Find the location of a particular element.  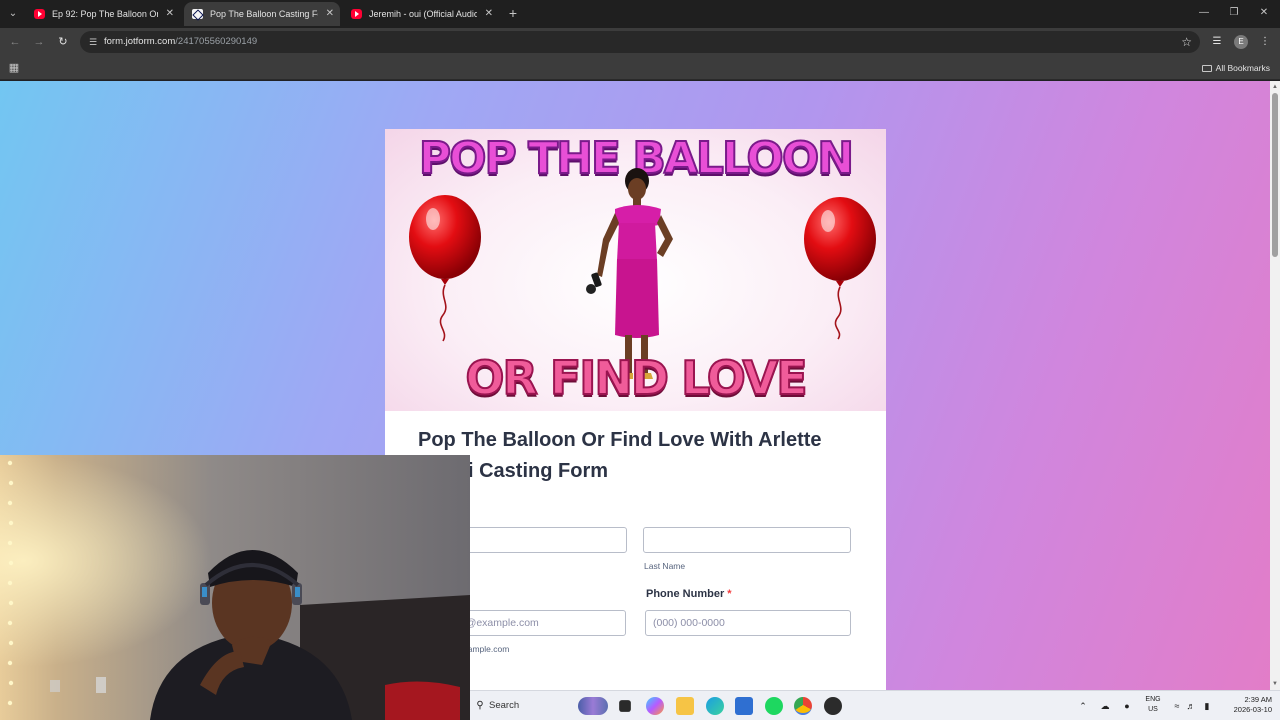

all-bookmarks-button: All Bookmarks is located at coordinates (1235, 68).